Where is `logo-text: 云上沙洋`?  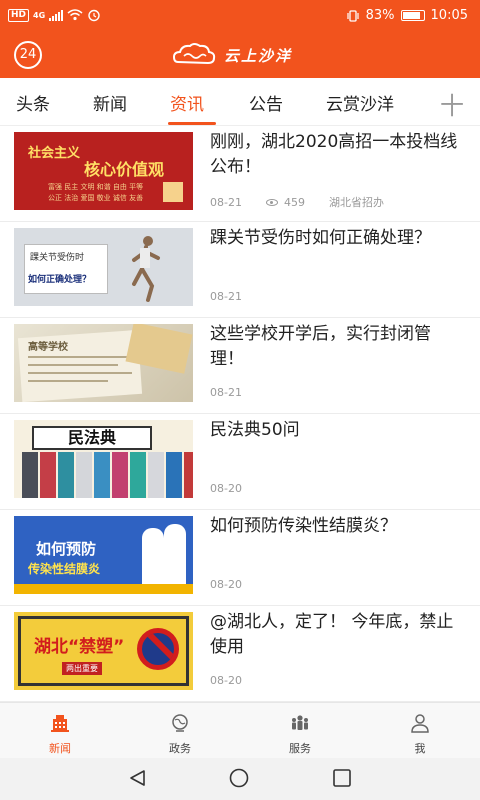
logo-text: 云上沙洋 is located at coordinates (258, 55).